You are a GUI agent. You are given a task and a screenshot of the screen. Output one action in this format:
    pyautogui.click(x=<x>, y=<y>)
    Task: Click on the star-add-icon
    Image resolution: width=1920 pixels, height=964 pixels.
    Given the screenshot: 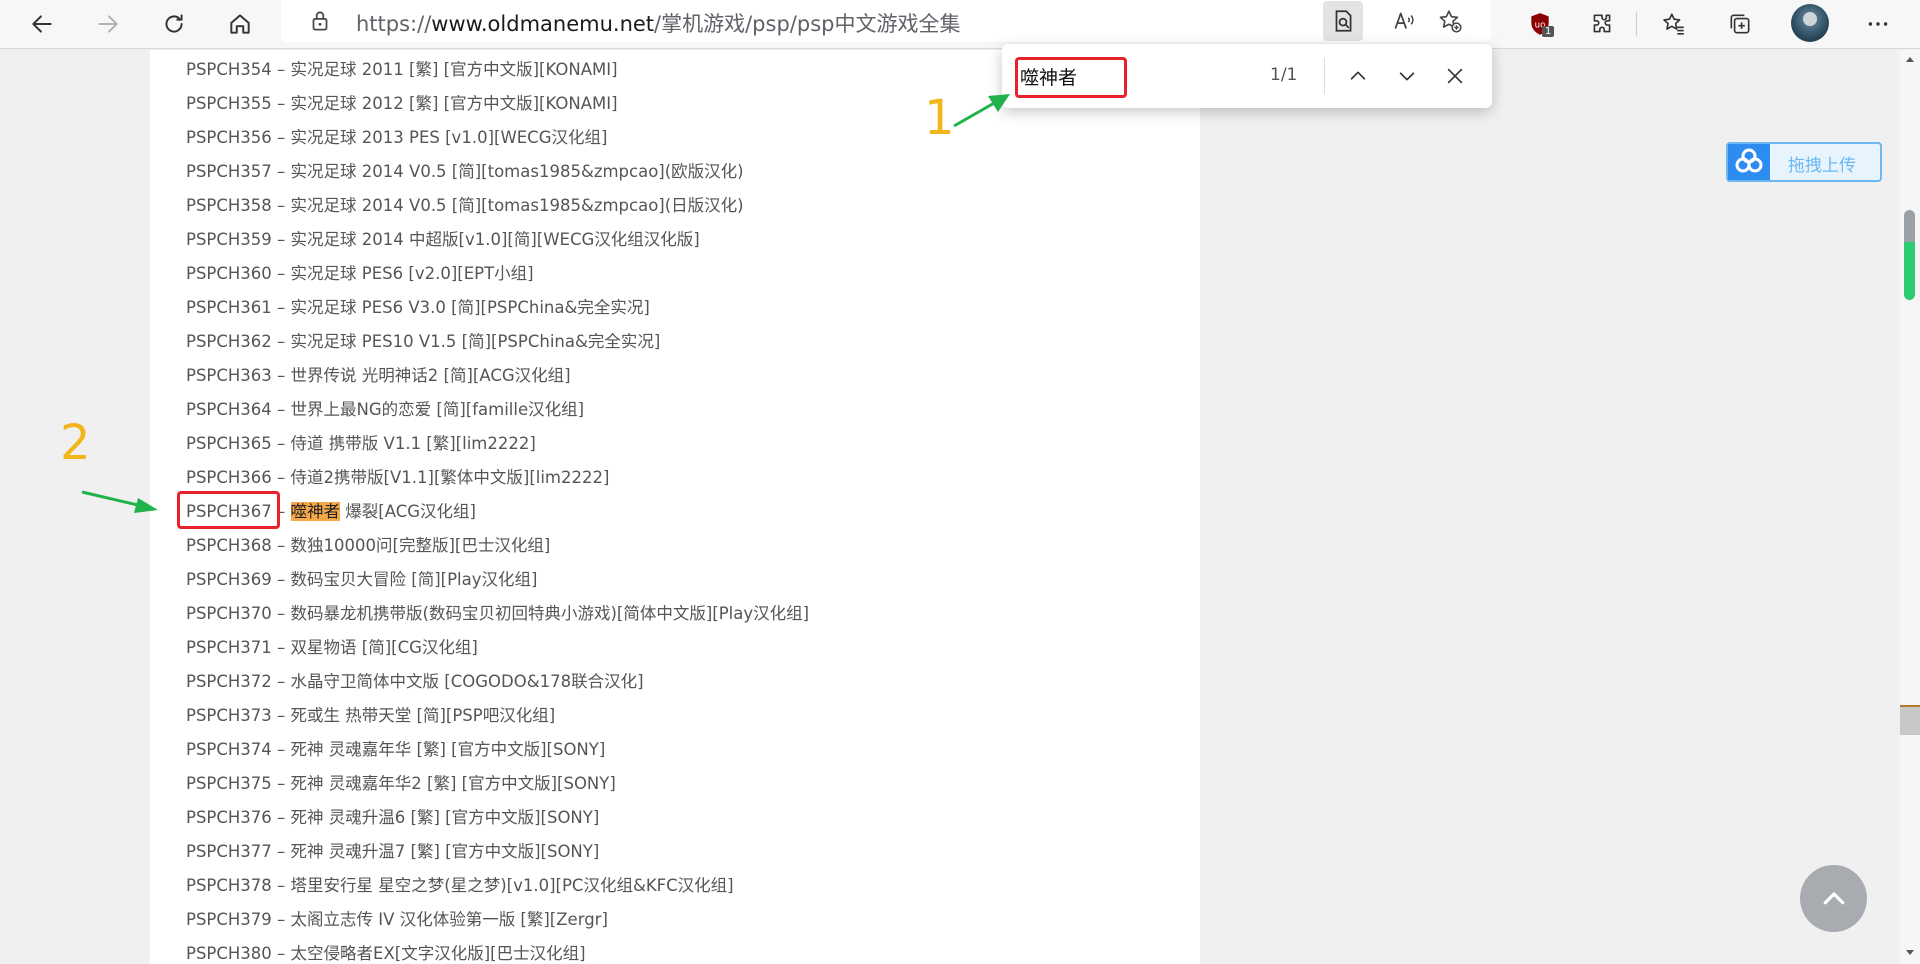 What is the action you would take?
    pyautogui.click(x=1450, y=21)
    